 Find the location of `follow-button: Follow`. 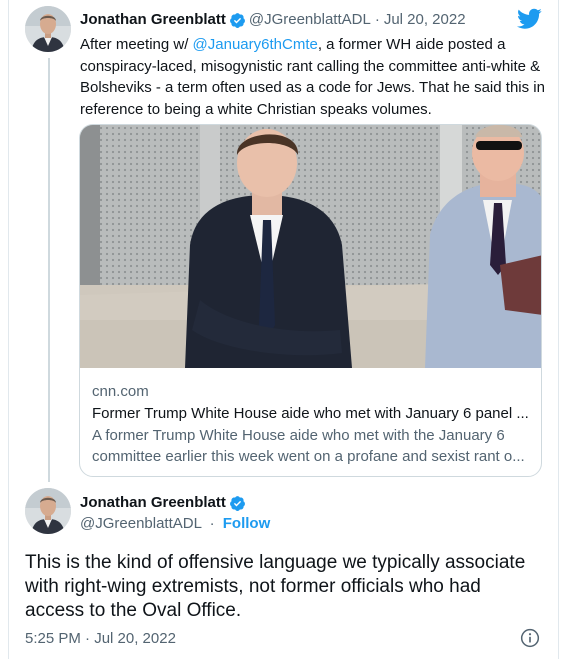

follow-button: Follow is located at coordinates (247, 523).